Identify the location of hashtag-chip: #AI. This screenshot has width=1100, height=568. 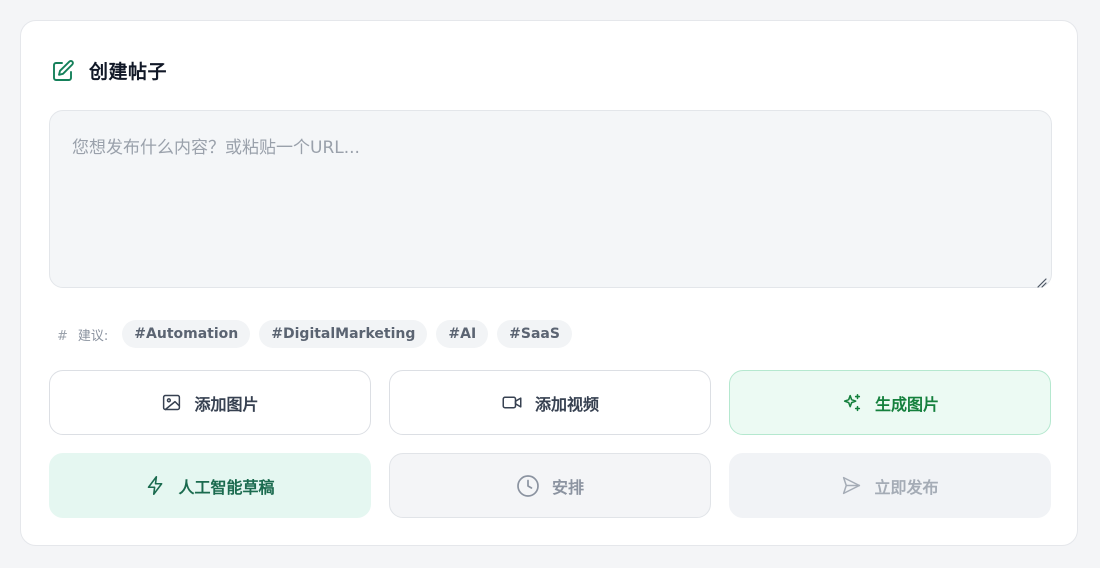
(462, 334).